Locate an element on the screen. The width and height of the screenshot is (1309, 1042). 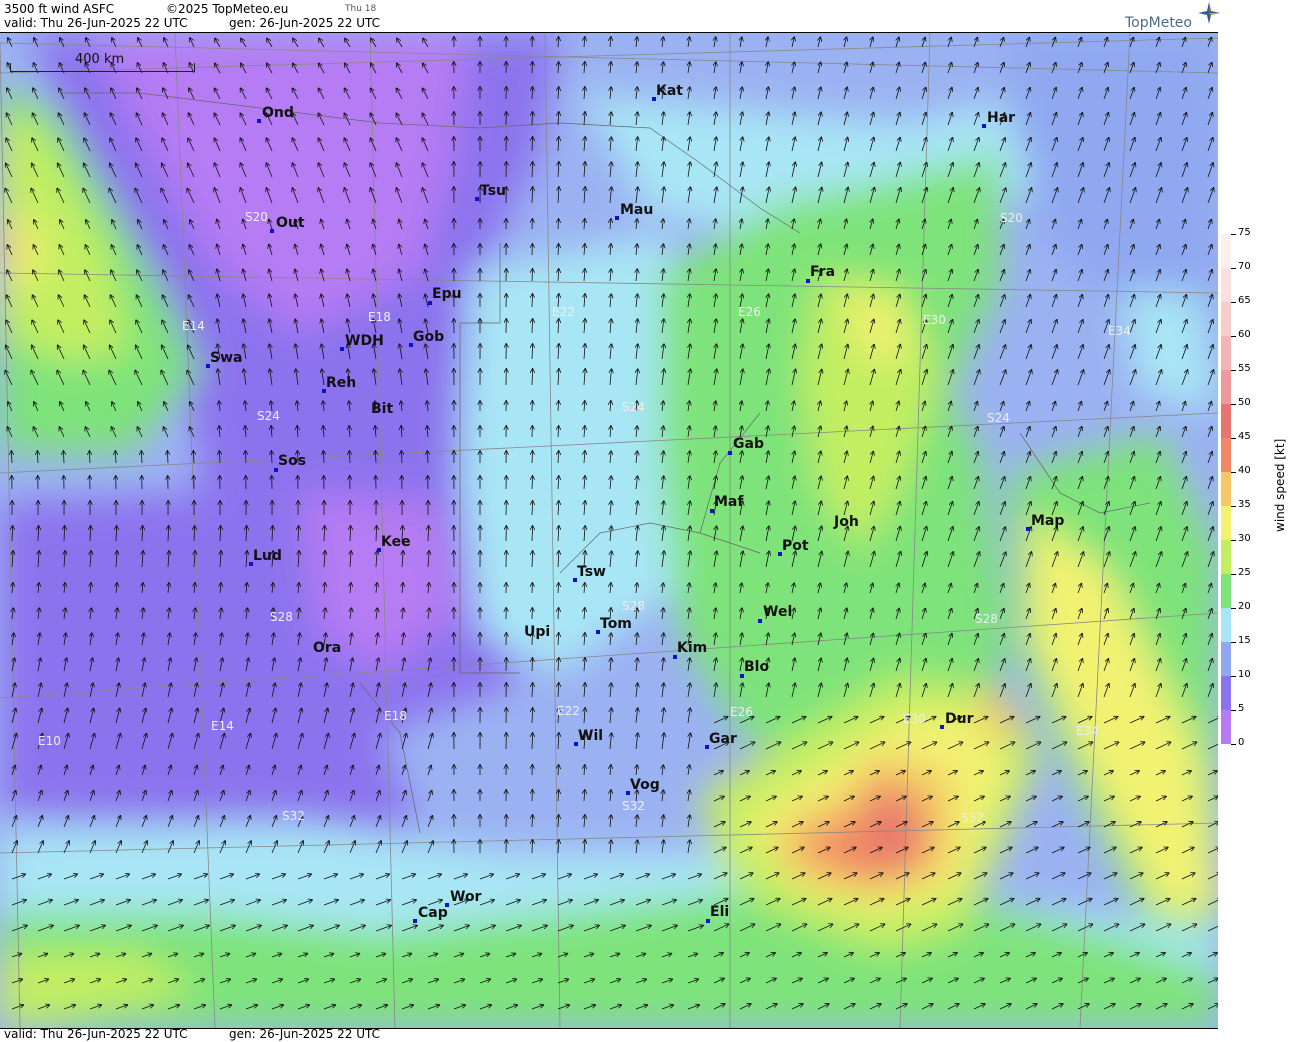
city-label: Kim is located at coordinates (692, 648).